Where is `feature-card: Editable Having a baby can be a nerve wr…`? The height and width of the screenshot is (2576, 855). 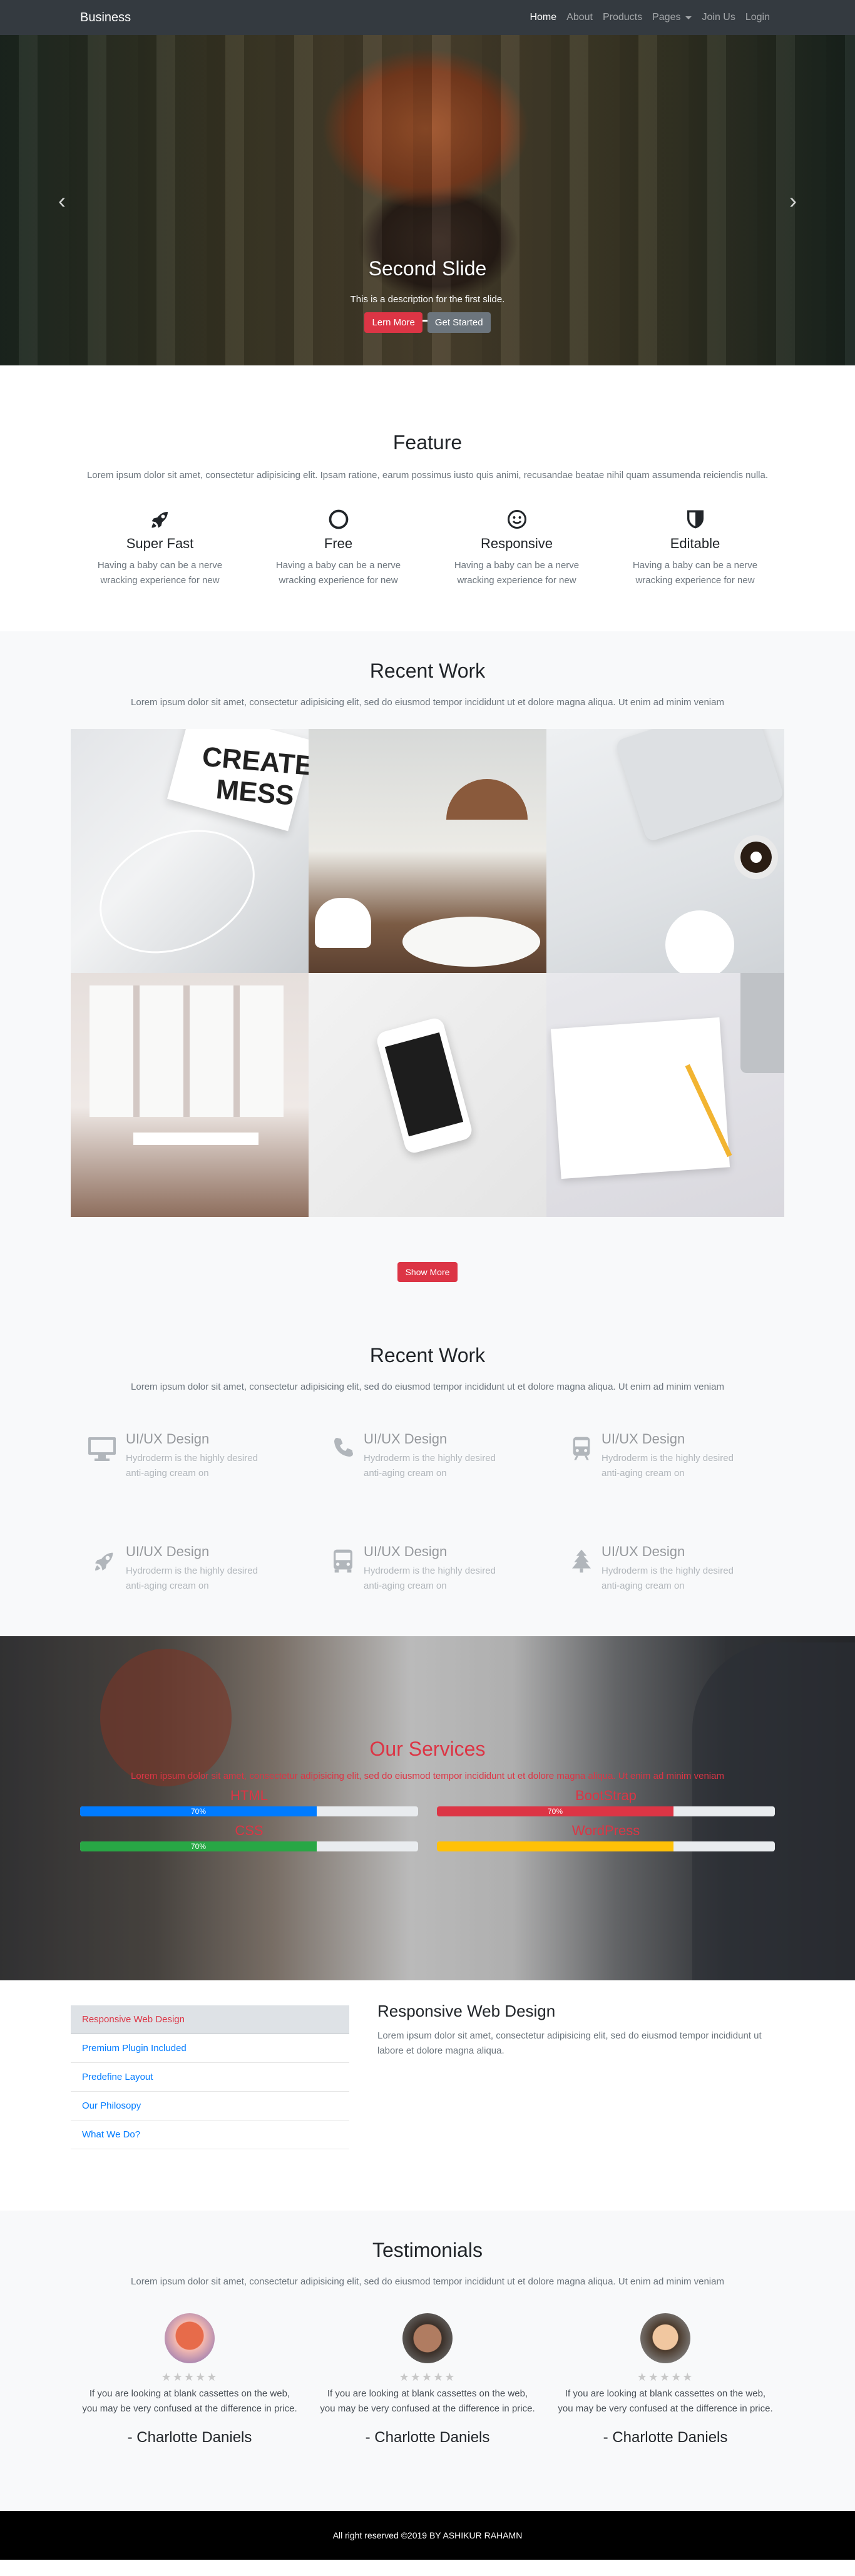 feature-card: Editable Having a baby can be a nerve wr… is located at coordinates (695, 547).